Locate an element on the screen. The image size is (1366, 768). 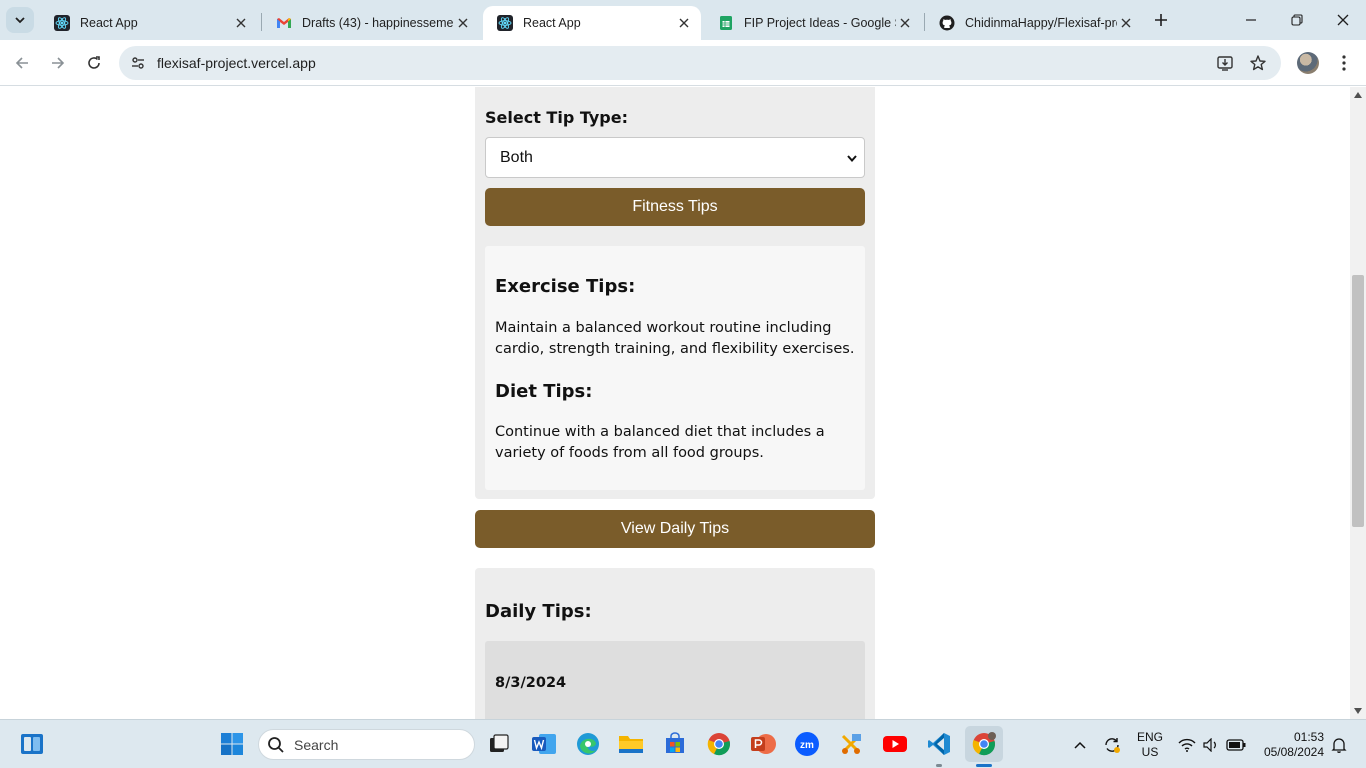
new-tab-button is located at coordinates (1161, 20).